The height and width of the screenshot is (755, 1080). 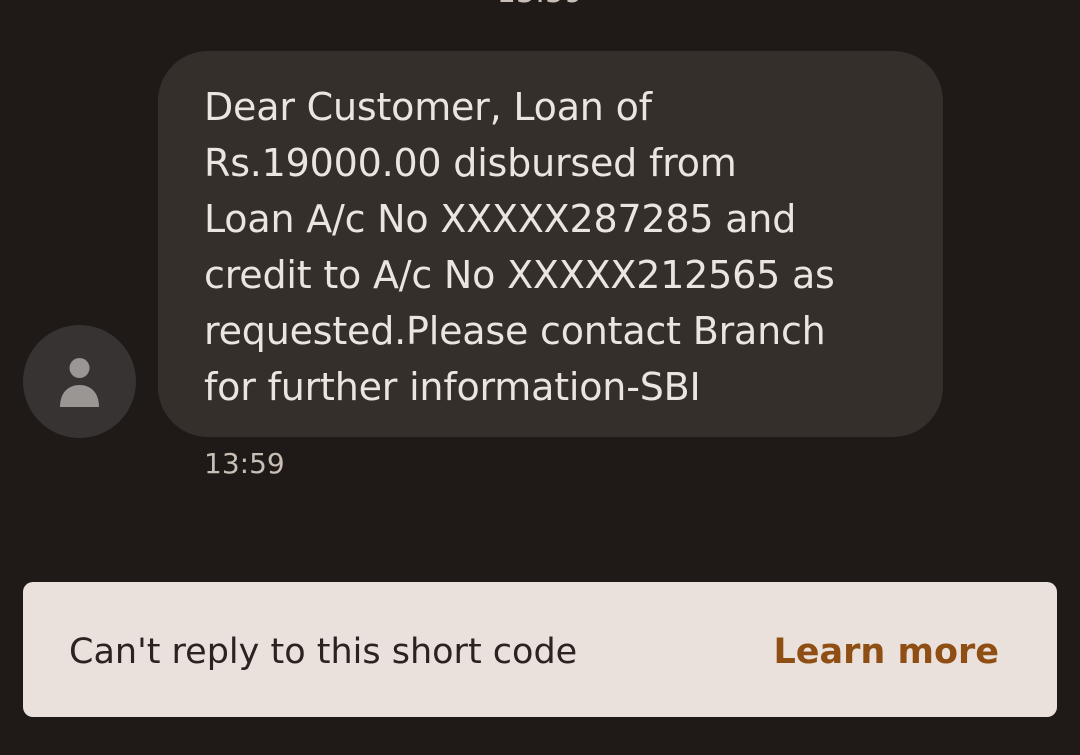 What do you see at coordinates (886, 652) in the screenshot?
I see `learn-more-link: Learn more` at bounding box center [886, 652].